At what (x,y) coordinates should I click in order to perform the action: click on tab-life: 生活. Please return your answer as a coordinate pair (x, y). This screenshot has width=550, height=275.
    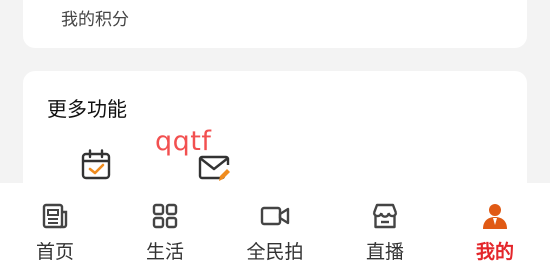
    Looking at the image, I should click on (165, 229).